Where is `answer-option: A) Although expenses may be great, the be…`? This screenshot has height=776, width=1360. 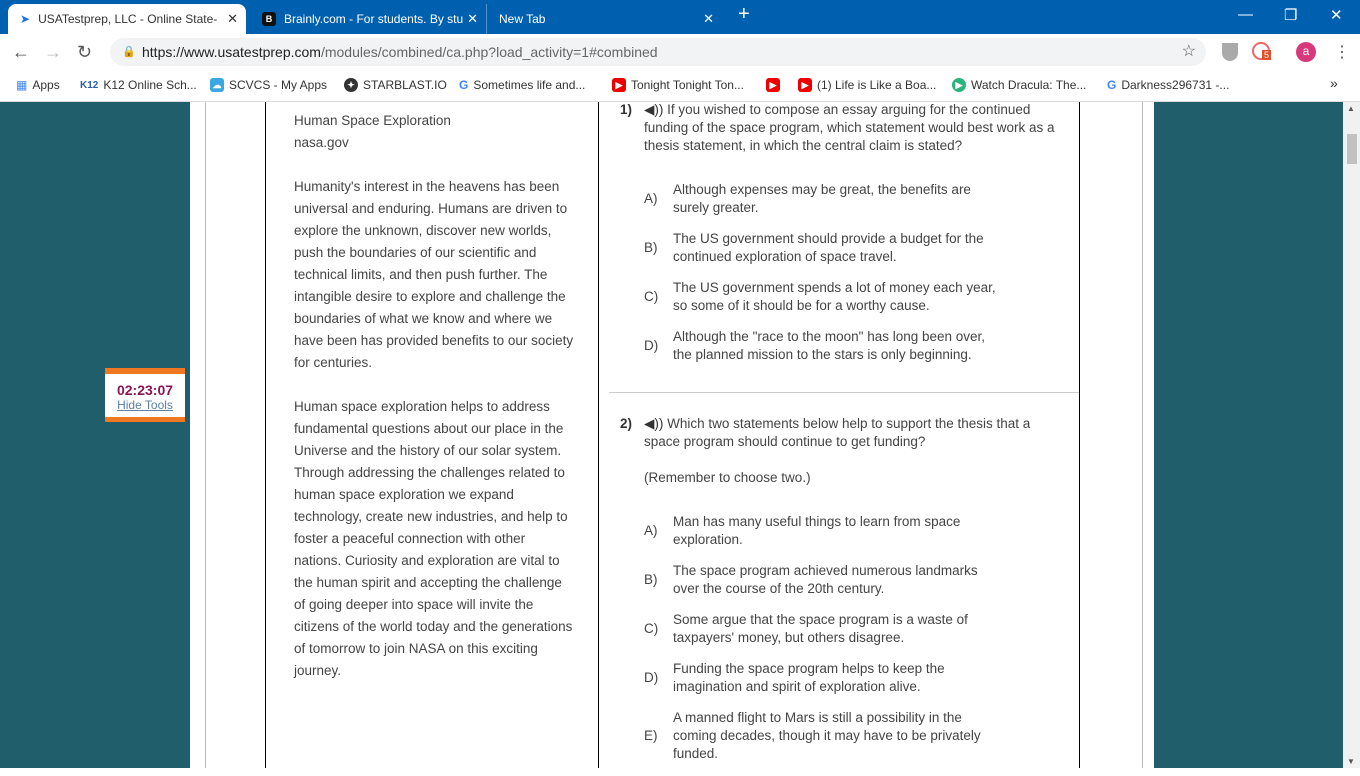 answer-option: A) Although expenses may be great, the be… is located at coordinates (852, 199).